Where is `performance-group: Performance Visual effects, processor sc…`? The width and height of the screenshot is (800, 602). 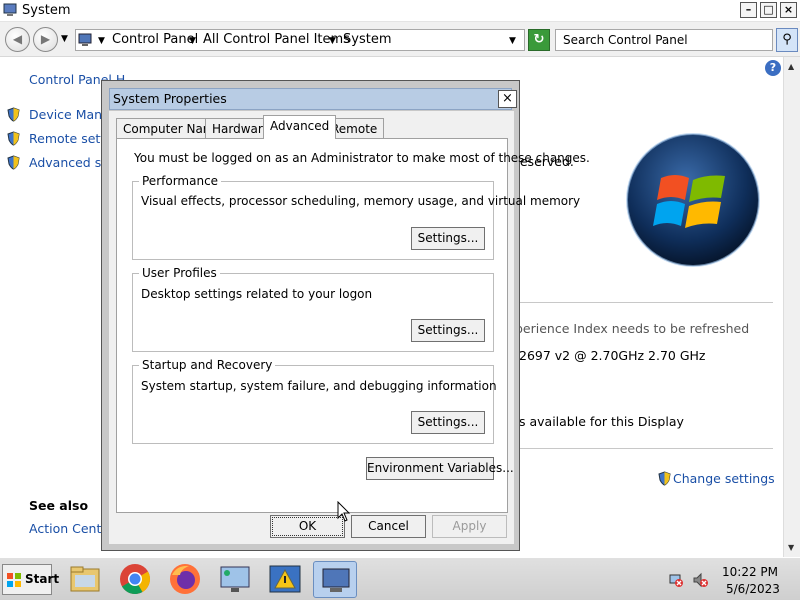
performance-group: Performance Visual effects, processor sc… is located at coordinates (356, 217).